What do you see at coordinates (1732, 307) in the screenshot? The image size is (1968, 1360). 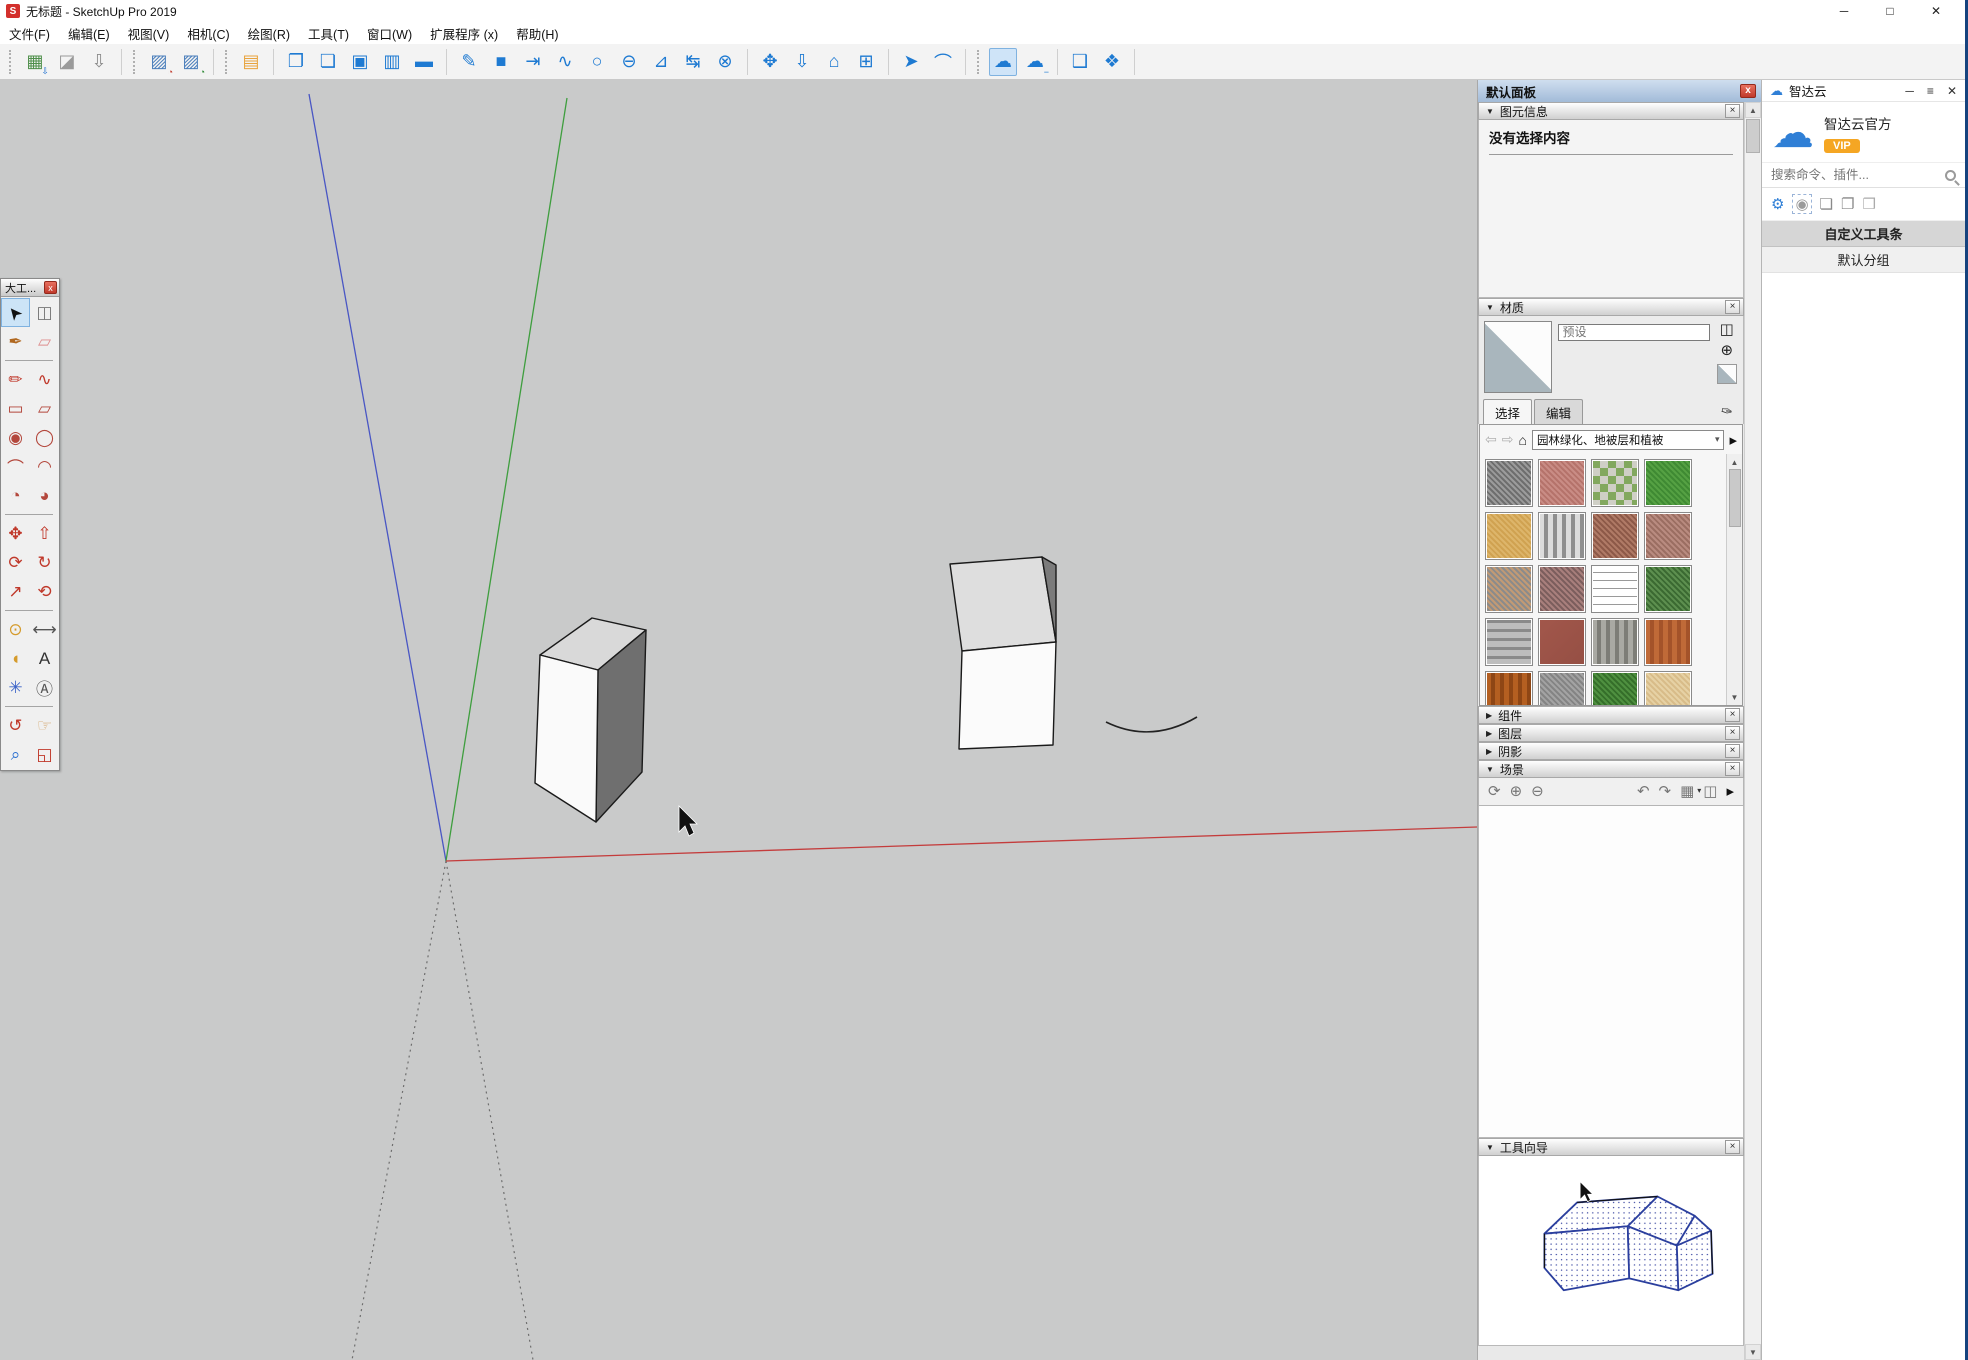 I see `materials-close-button: ×` at bounding box center [1732, 307].